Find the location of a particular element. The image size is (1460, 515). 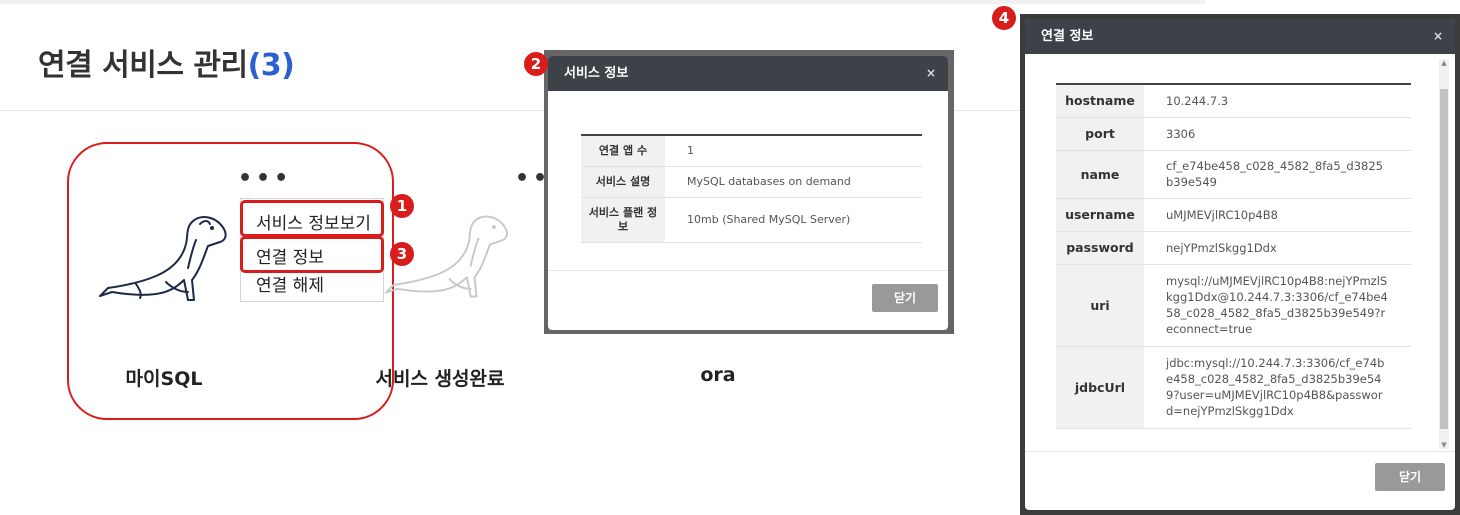

page-title: 연결 서비스 관리(3) is located at coordinates (166, 62).